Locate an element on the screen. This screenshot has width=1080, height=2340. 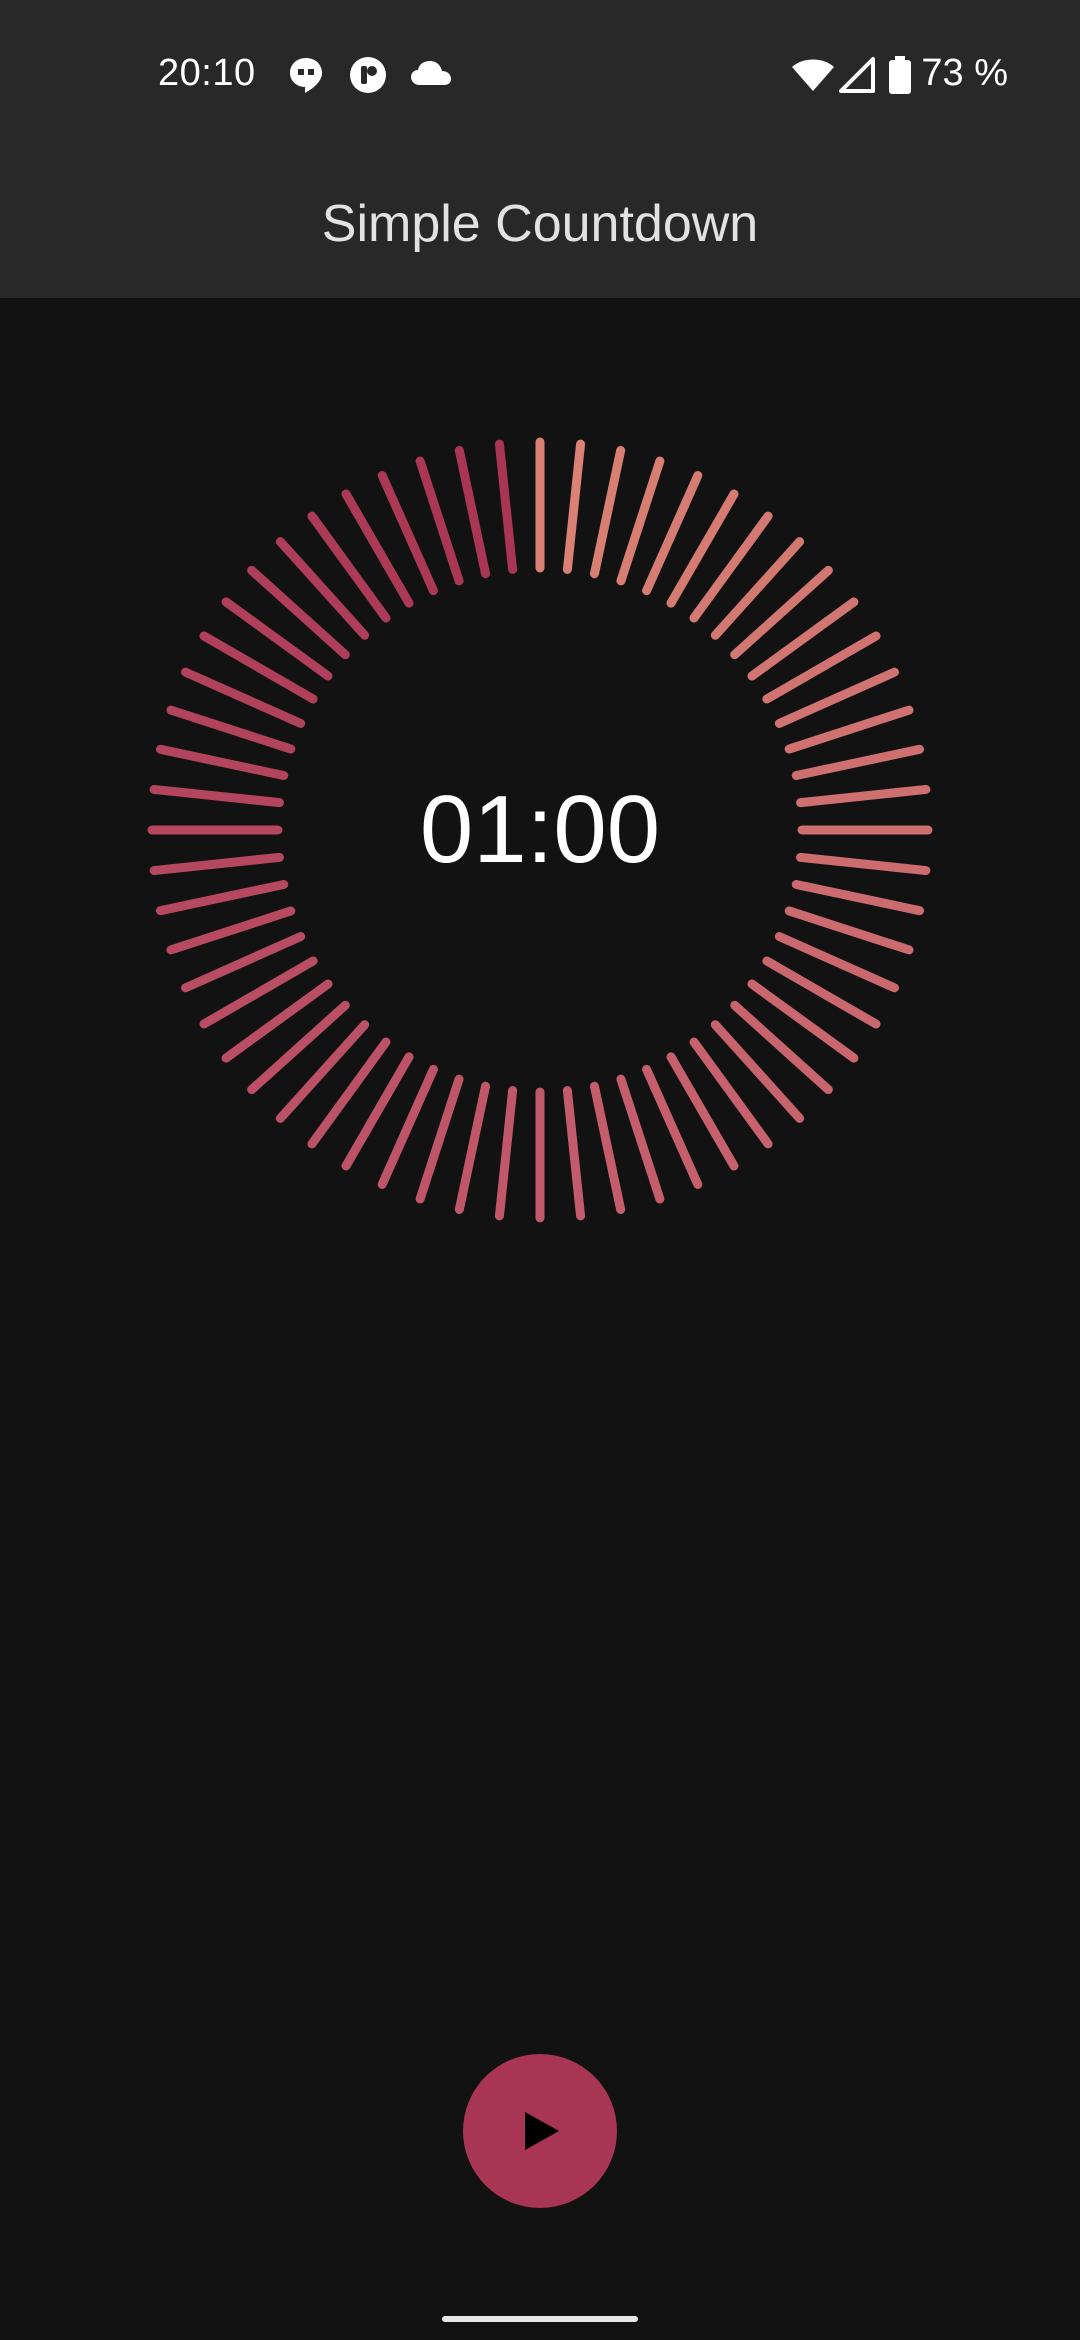
home-indicator is located at coordinates (540, 2319).